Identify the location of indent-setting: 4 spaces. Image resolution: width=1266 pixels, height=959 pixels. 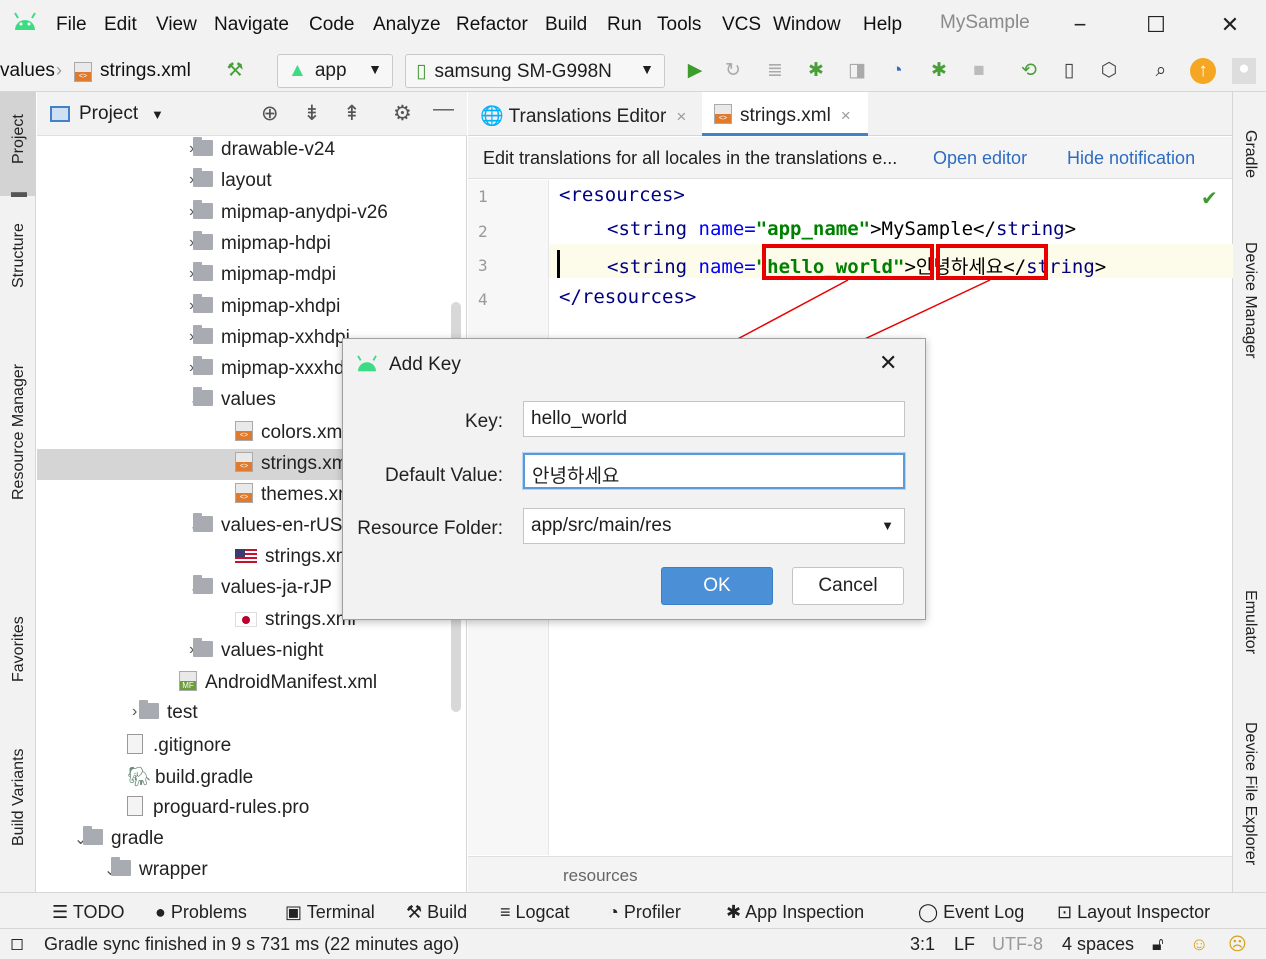
(1098, 944).